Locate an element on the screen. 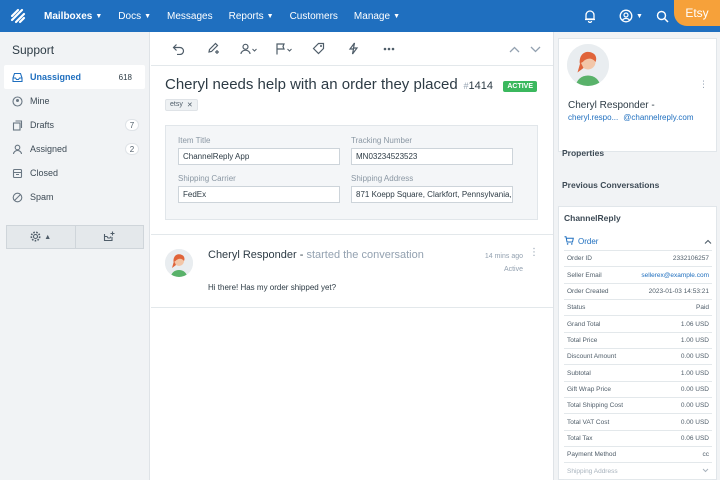 This screenshot has height=480, width=720. folder-closed: Closed is located at coordinates (74, 173).